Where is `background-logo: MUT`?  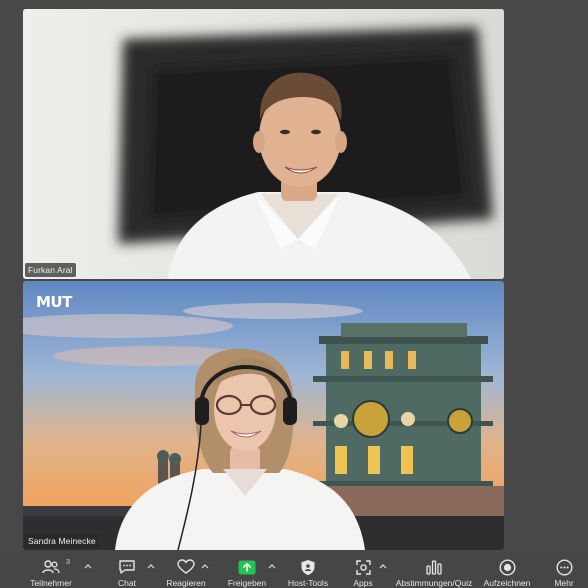
background-logo: MUT is located at coordinates (54, 302).